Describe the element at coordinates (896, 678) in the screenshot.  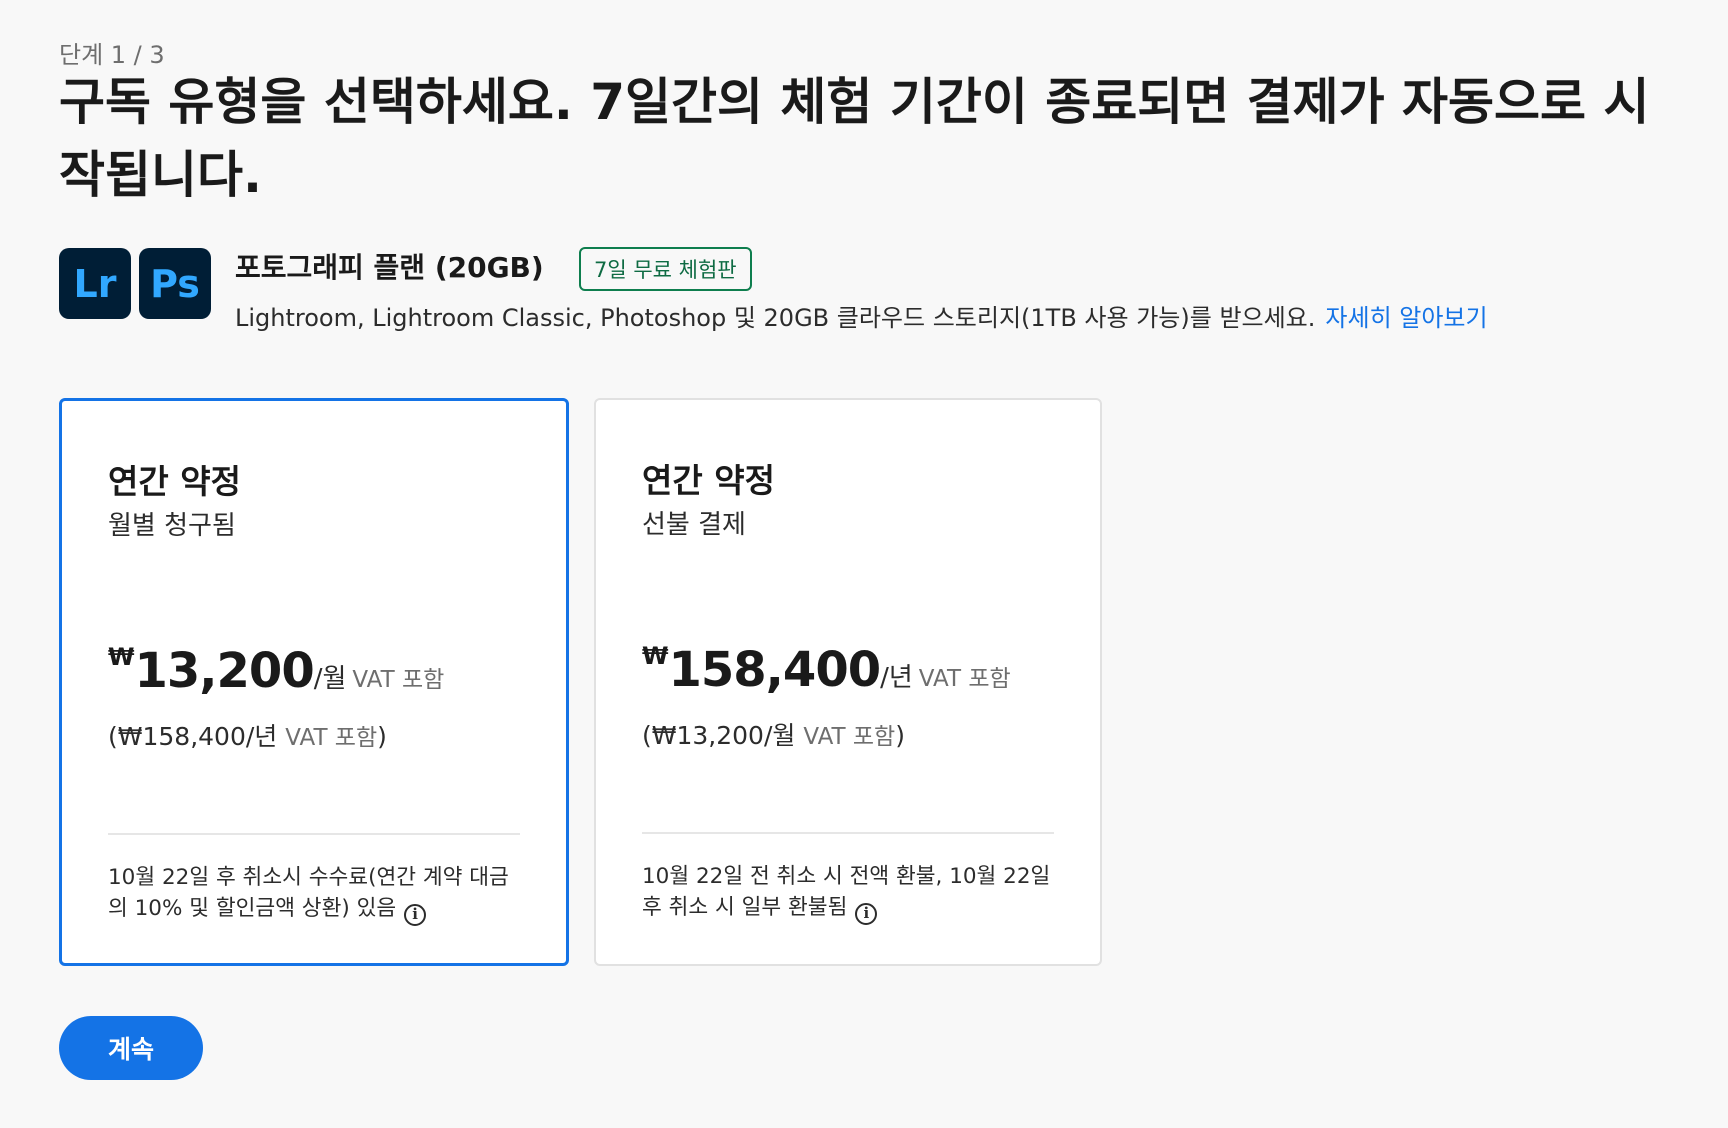
I see `price-period: /년` at that location.